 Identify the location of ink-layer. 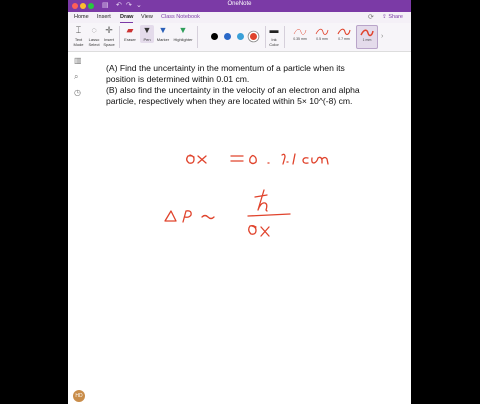
(246, 195).